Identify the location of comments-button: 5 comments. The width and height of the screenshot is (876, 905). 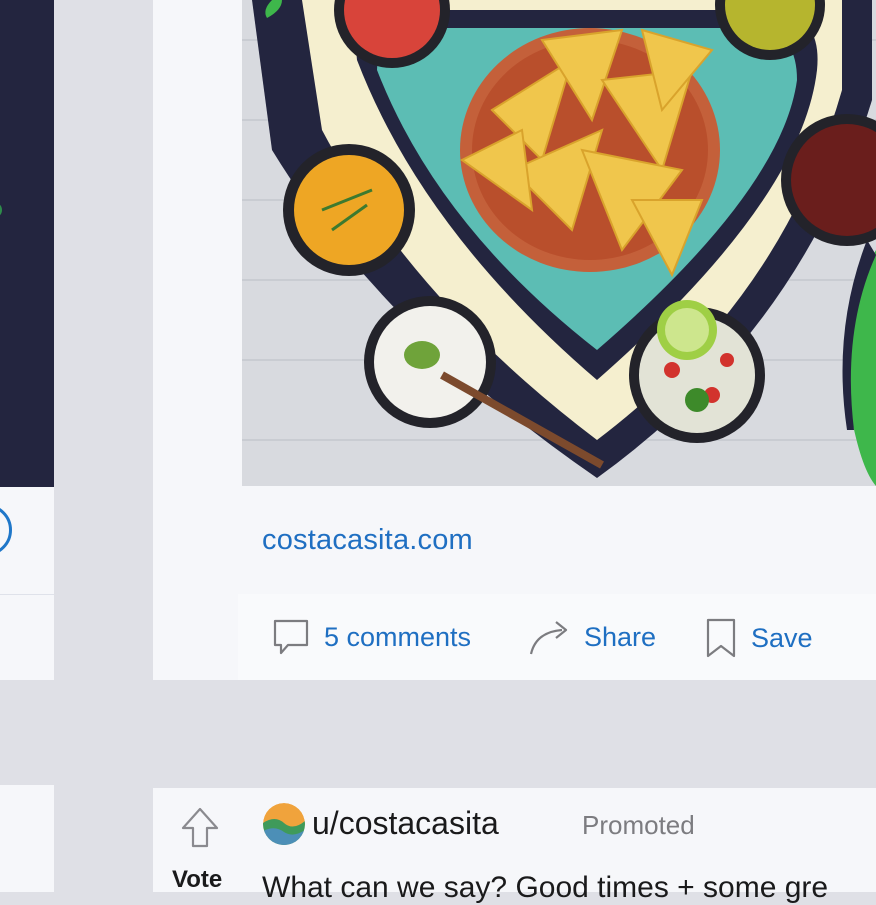
(371, 637).